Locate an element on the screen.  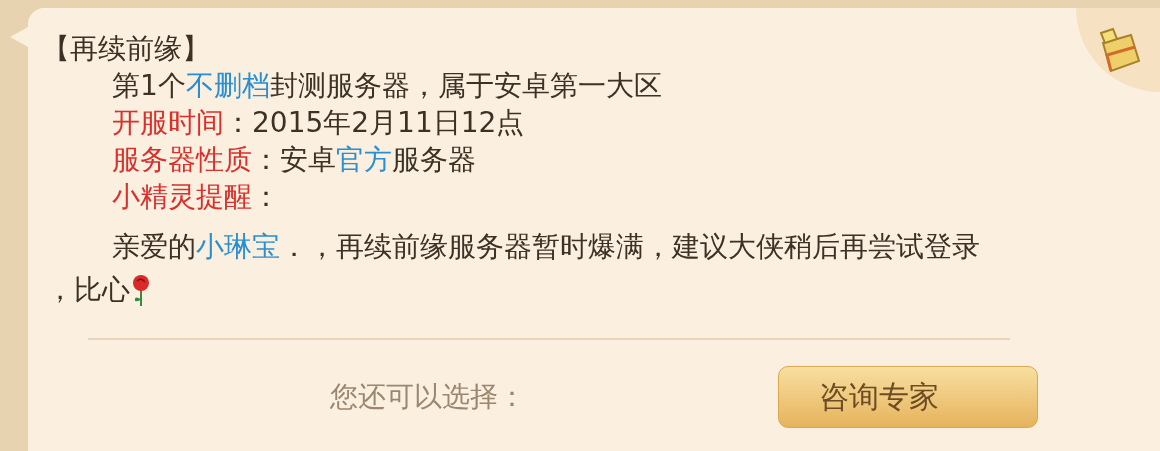
message-line: ，比心 is located at coordinates (88, 290).